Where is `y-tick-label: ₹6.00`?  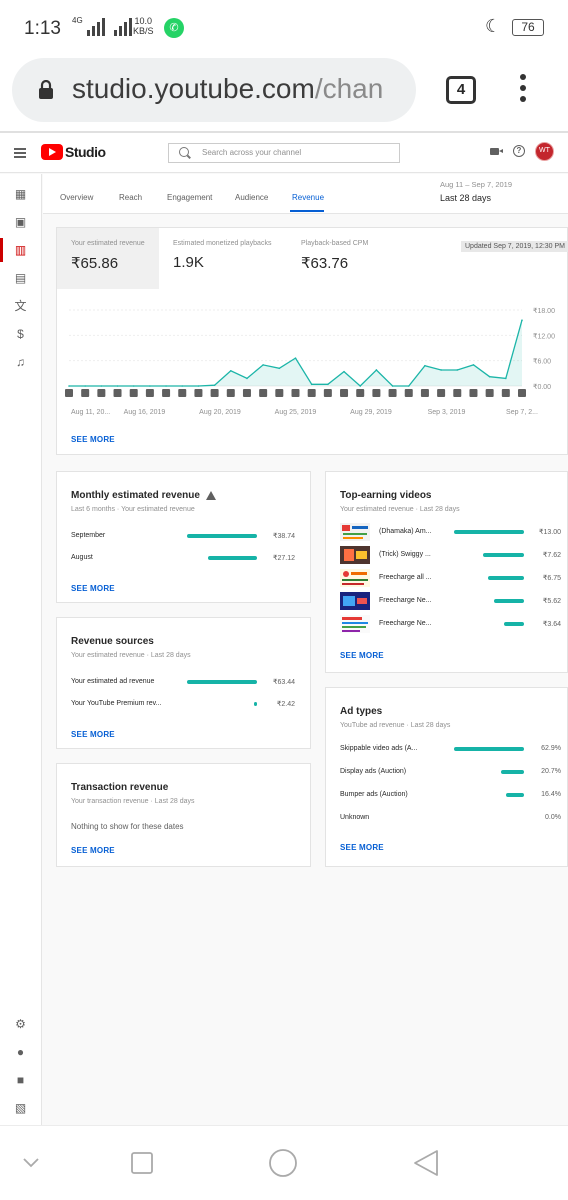 y-tick-label: ₹6.00 is located at coordinates (542, 362).